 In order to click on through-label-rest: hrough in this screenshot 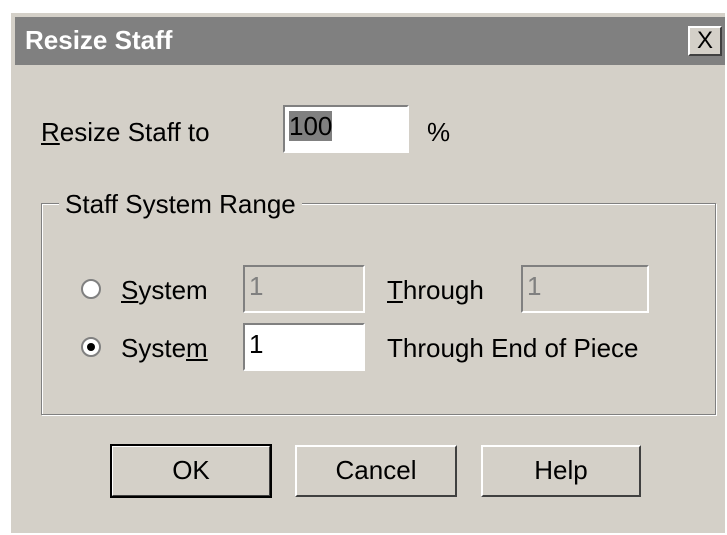, I will do `click(443, 290)`.